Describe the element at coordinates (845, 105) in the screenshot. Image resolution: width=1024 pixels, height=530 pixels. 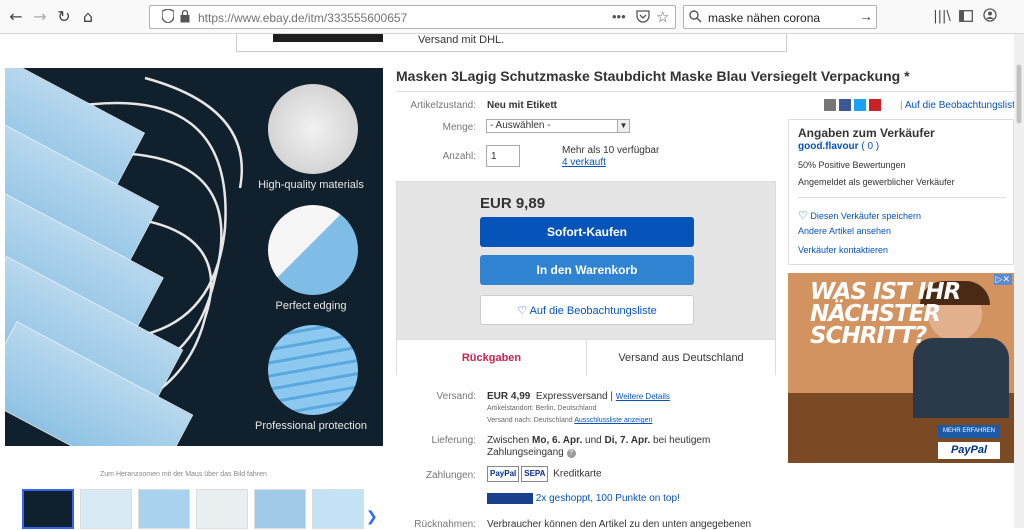
I see `facebook-share-icon` at that location.